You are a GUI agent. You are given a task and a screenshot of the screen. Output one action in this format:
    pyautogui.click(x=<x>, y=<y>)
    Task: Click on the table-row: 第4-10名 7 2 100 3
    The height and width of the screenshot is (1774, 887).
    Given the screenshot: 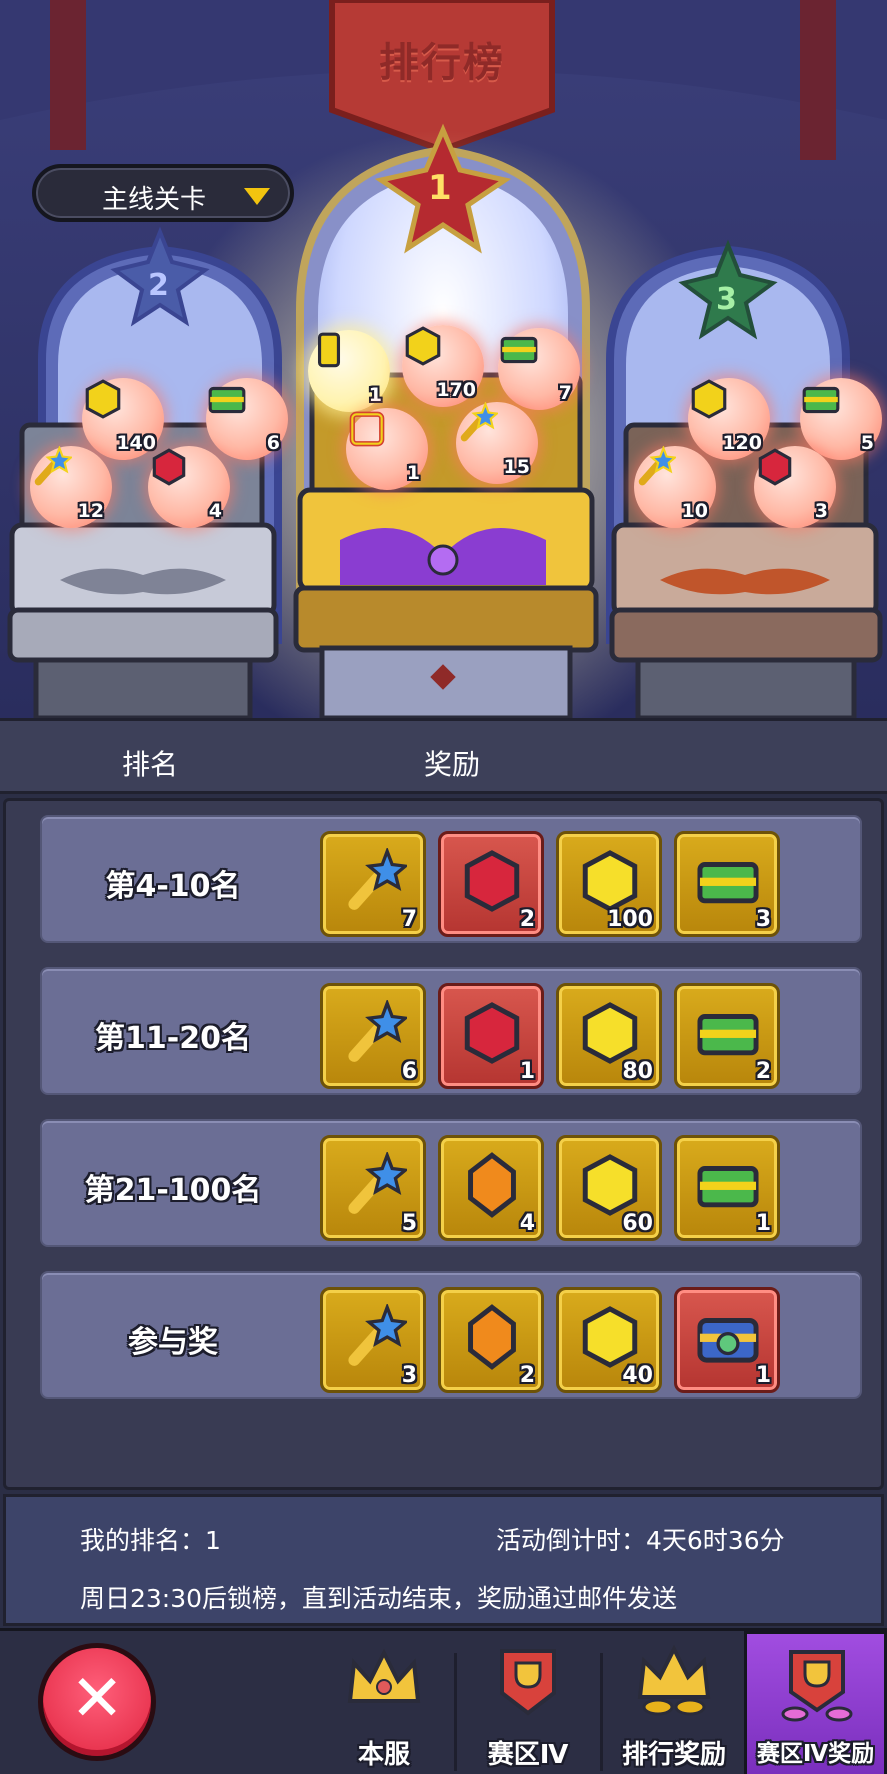 What is the action you would take?
    pyautogui.click(x=451, y=879)
    